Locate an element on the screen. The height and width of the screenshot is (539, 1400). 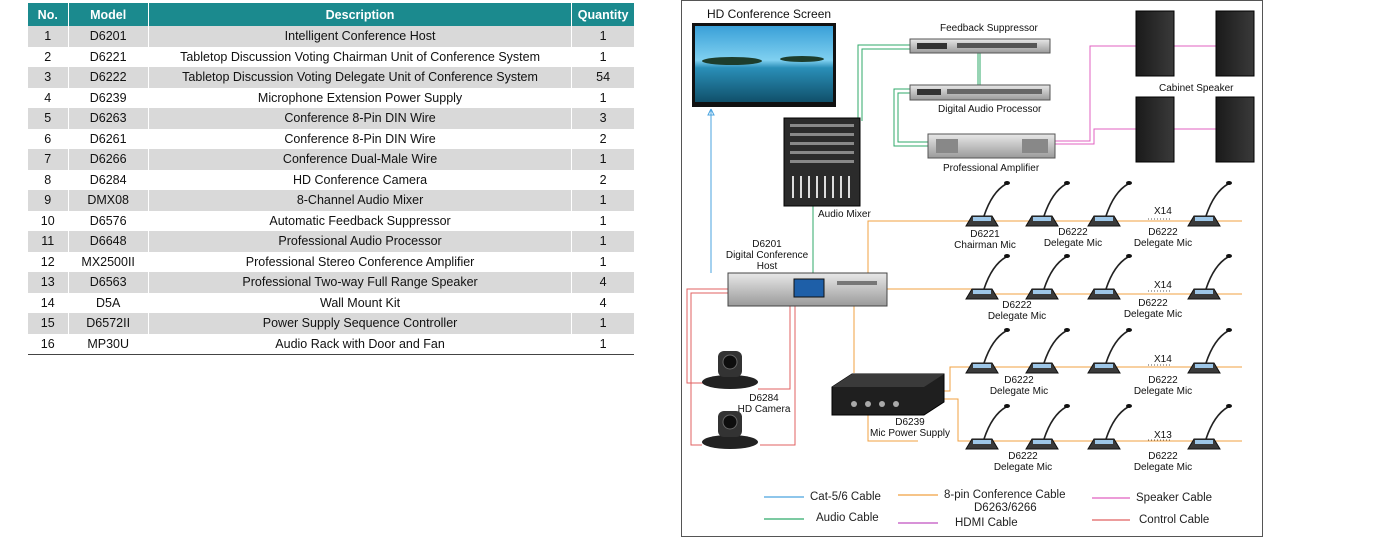
cell-no: 11 is located at coordinates (48, 241).